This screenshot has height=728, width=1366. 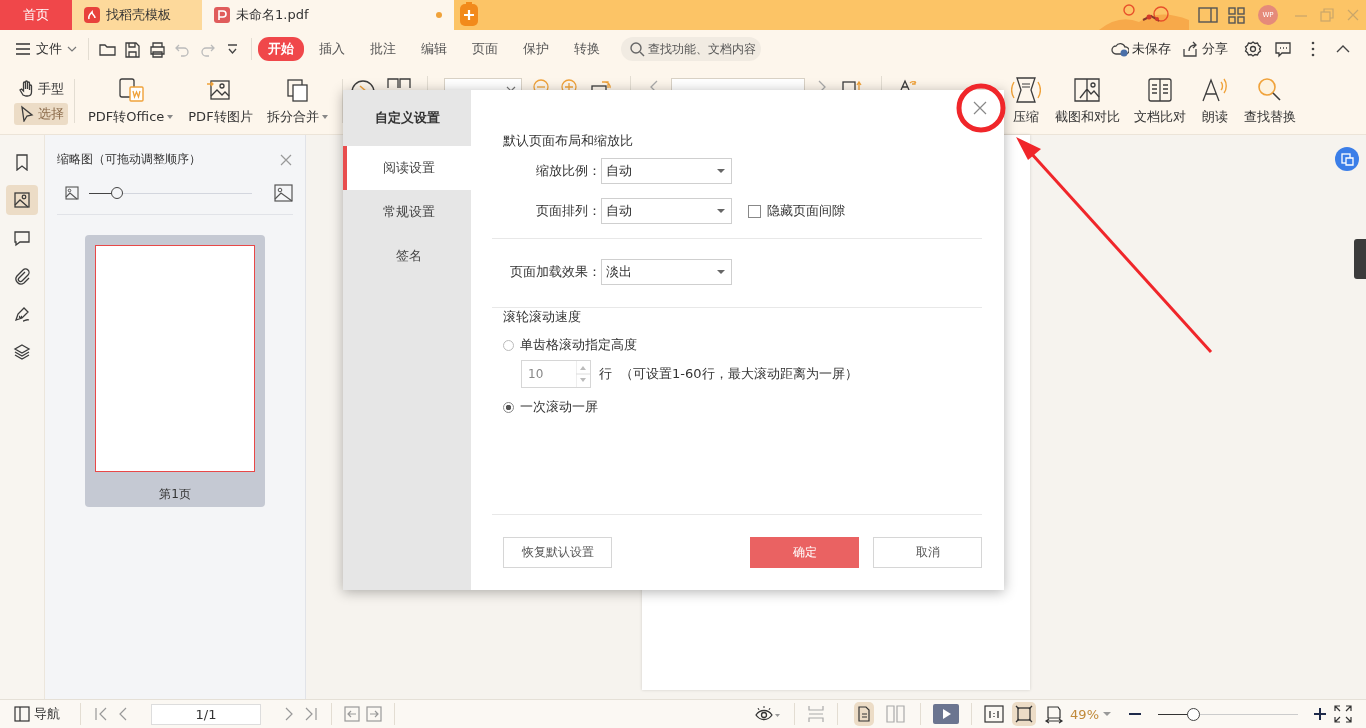 I want to click on ribbon-tab: 开始, so click(x=281, y=49).